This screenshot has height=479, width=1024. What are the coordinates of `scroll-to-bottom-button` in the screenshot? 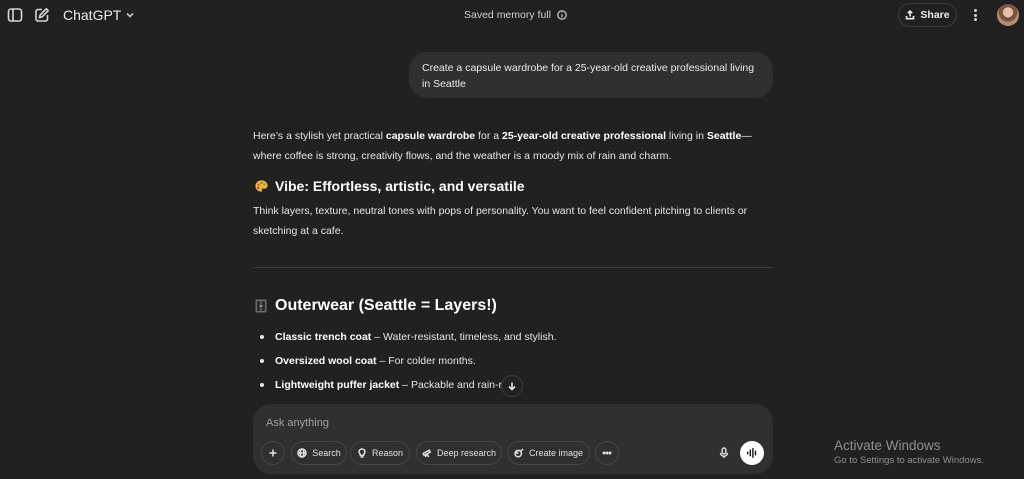 It's located at (512, 386).